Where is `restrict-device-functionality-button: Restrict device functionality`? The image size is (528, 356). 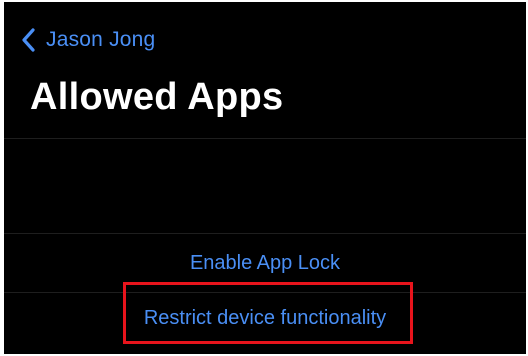 restrict-device-functionality-button: Restrict device functionality is located at coordinates (265, 318).